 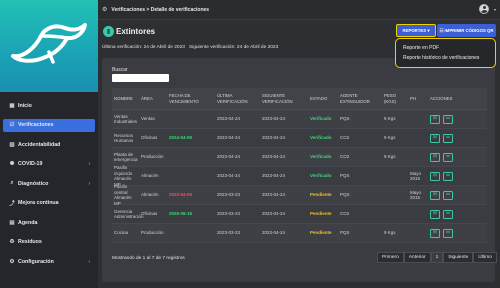 I want to click on cell-area: Producción, so click(x=152, y=233).